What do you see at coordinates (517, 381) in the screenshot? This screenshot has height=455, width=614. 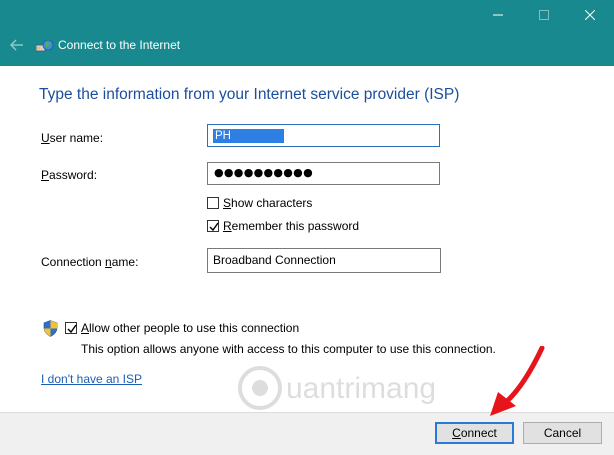 I see `red-arrow-annotation` at bounding box center [517, 381].